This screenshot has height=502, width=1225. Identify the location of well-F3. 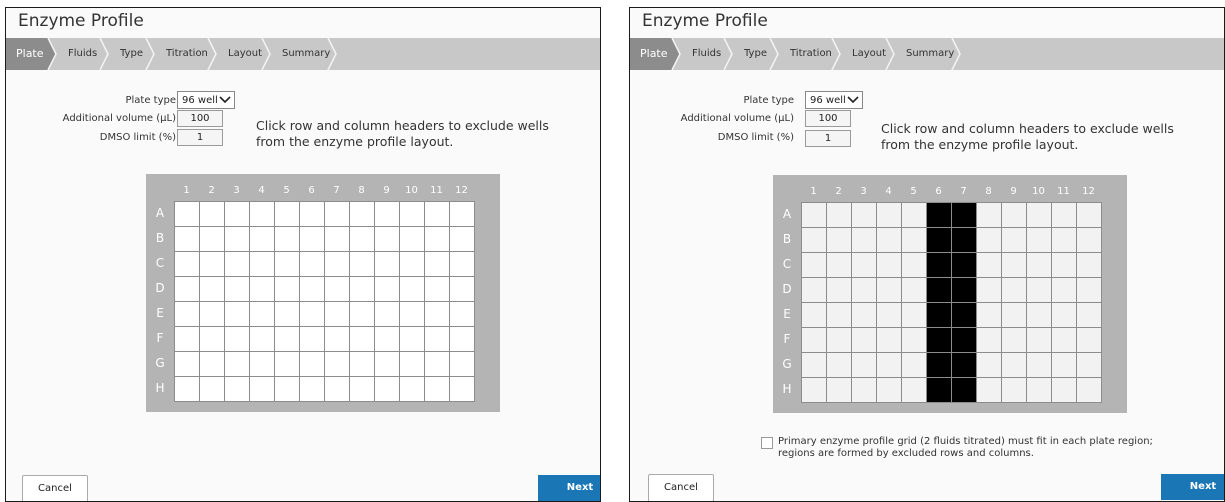
(864, 340).